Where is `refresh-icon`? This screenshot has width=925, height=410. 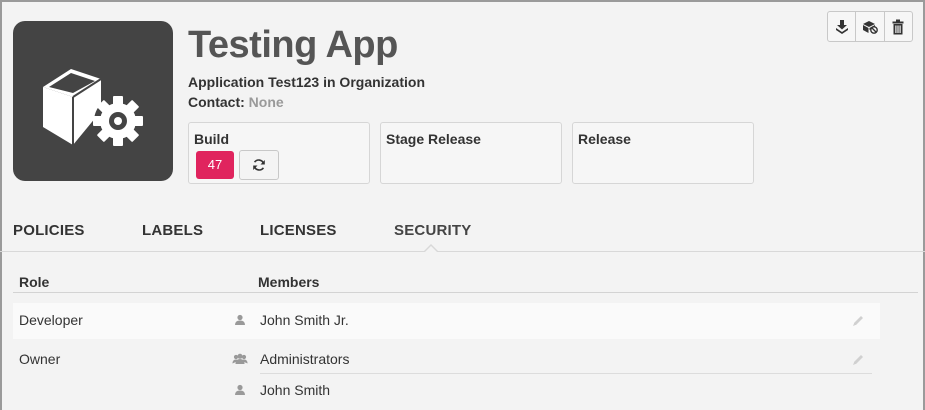 refresh-icon is located at coordinates (259, 165).